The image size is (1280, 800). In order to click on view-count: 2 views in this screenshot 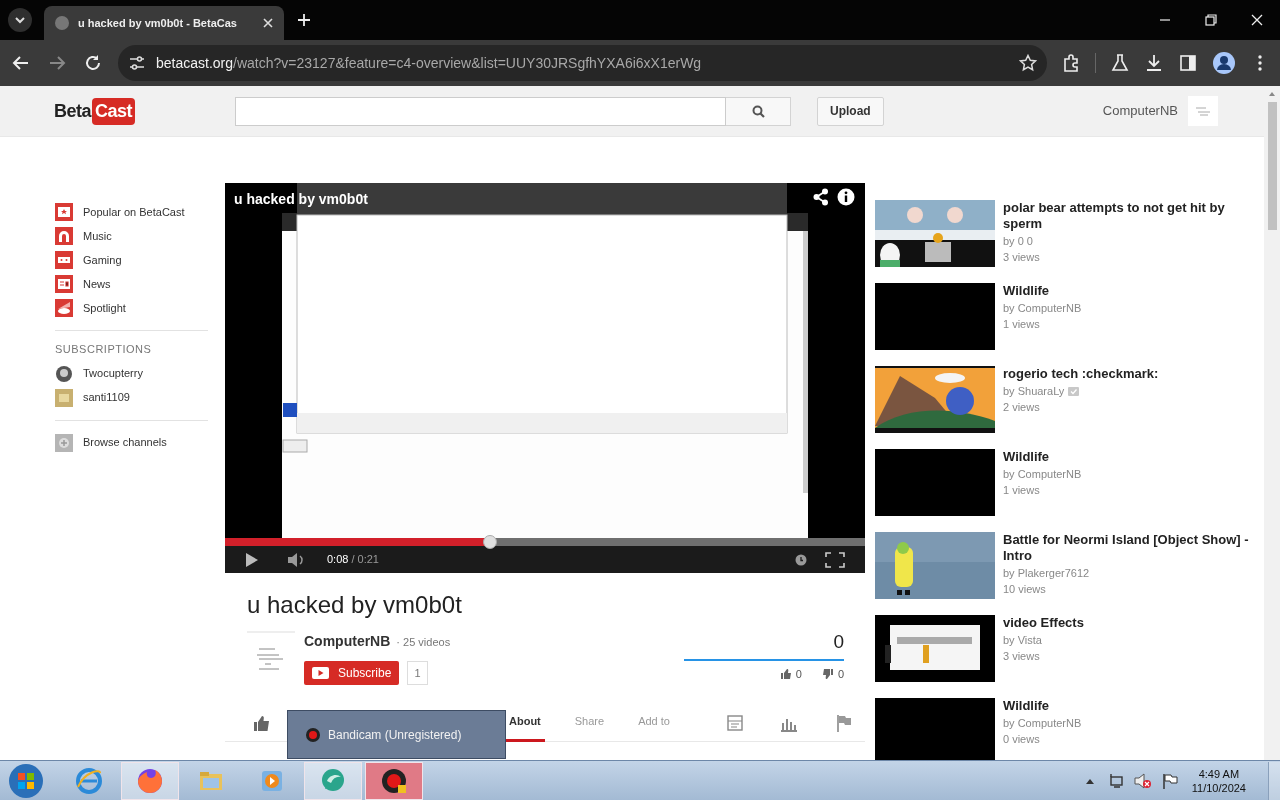, I will do `click(1022, 407)`.